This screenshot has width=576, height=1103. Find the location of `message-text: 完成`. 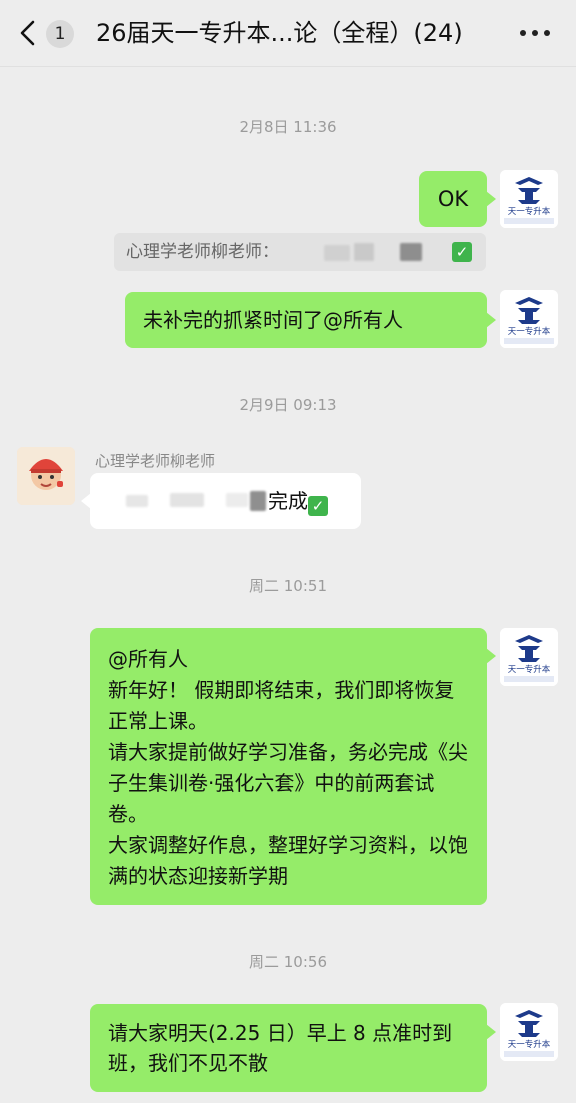

message-text: 完成 is located at coordinates (288, 501).